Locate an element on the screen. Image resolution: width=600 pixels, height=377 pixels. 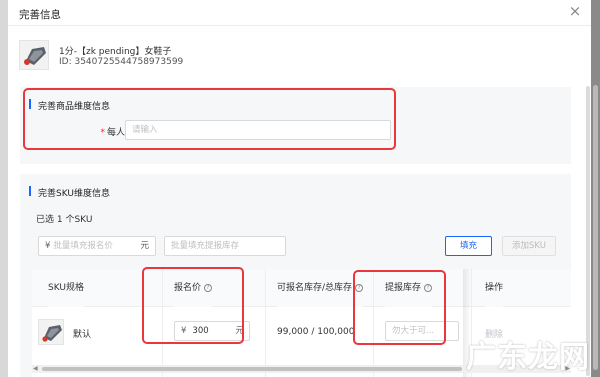
selected-sku-count: 已选 1 个SKU is located at coordinates (64, 220).